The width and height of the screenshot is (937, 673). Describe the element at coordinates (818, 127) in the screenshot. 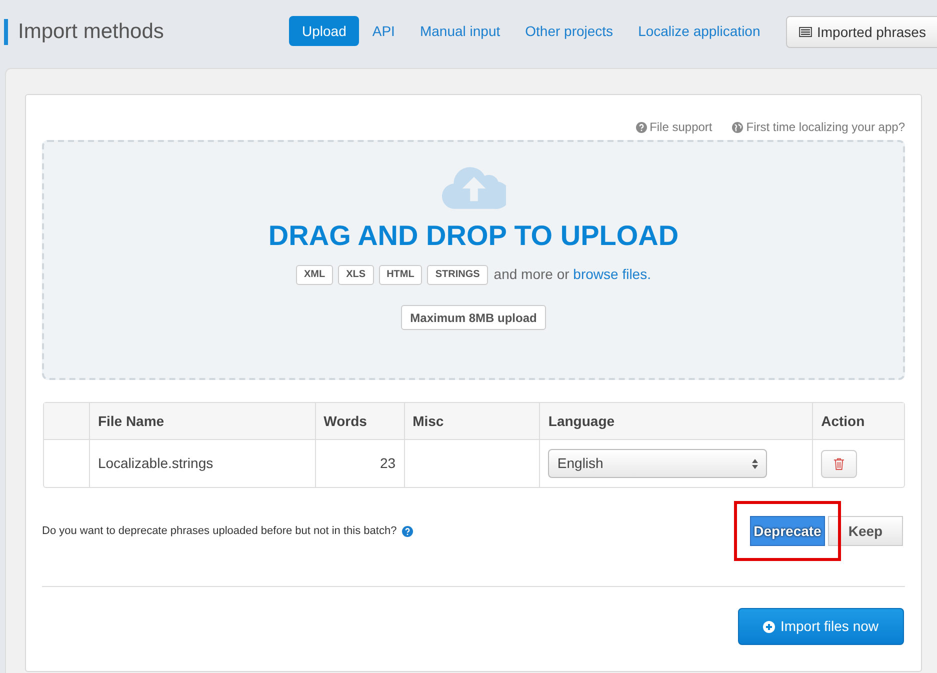

I see `help-link: First time localizing your app?` at that location.